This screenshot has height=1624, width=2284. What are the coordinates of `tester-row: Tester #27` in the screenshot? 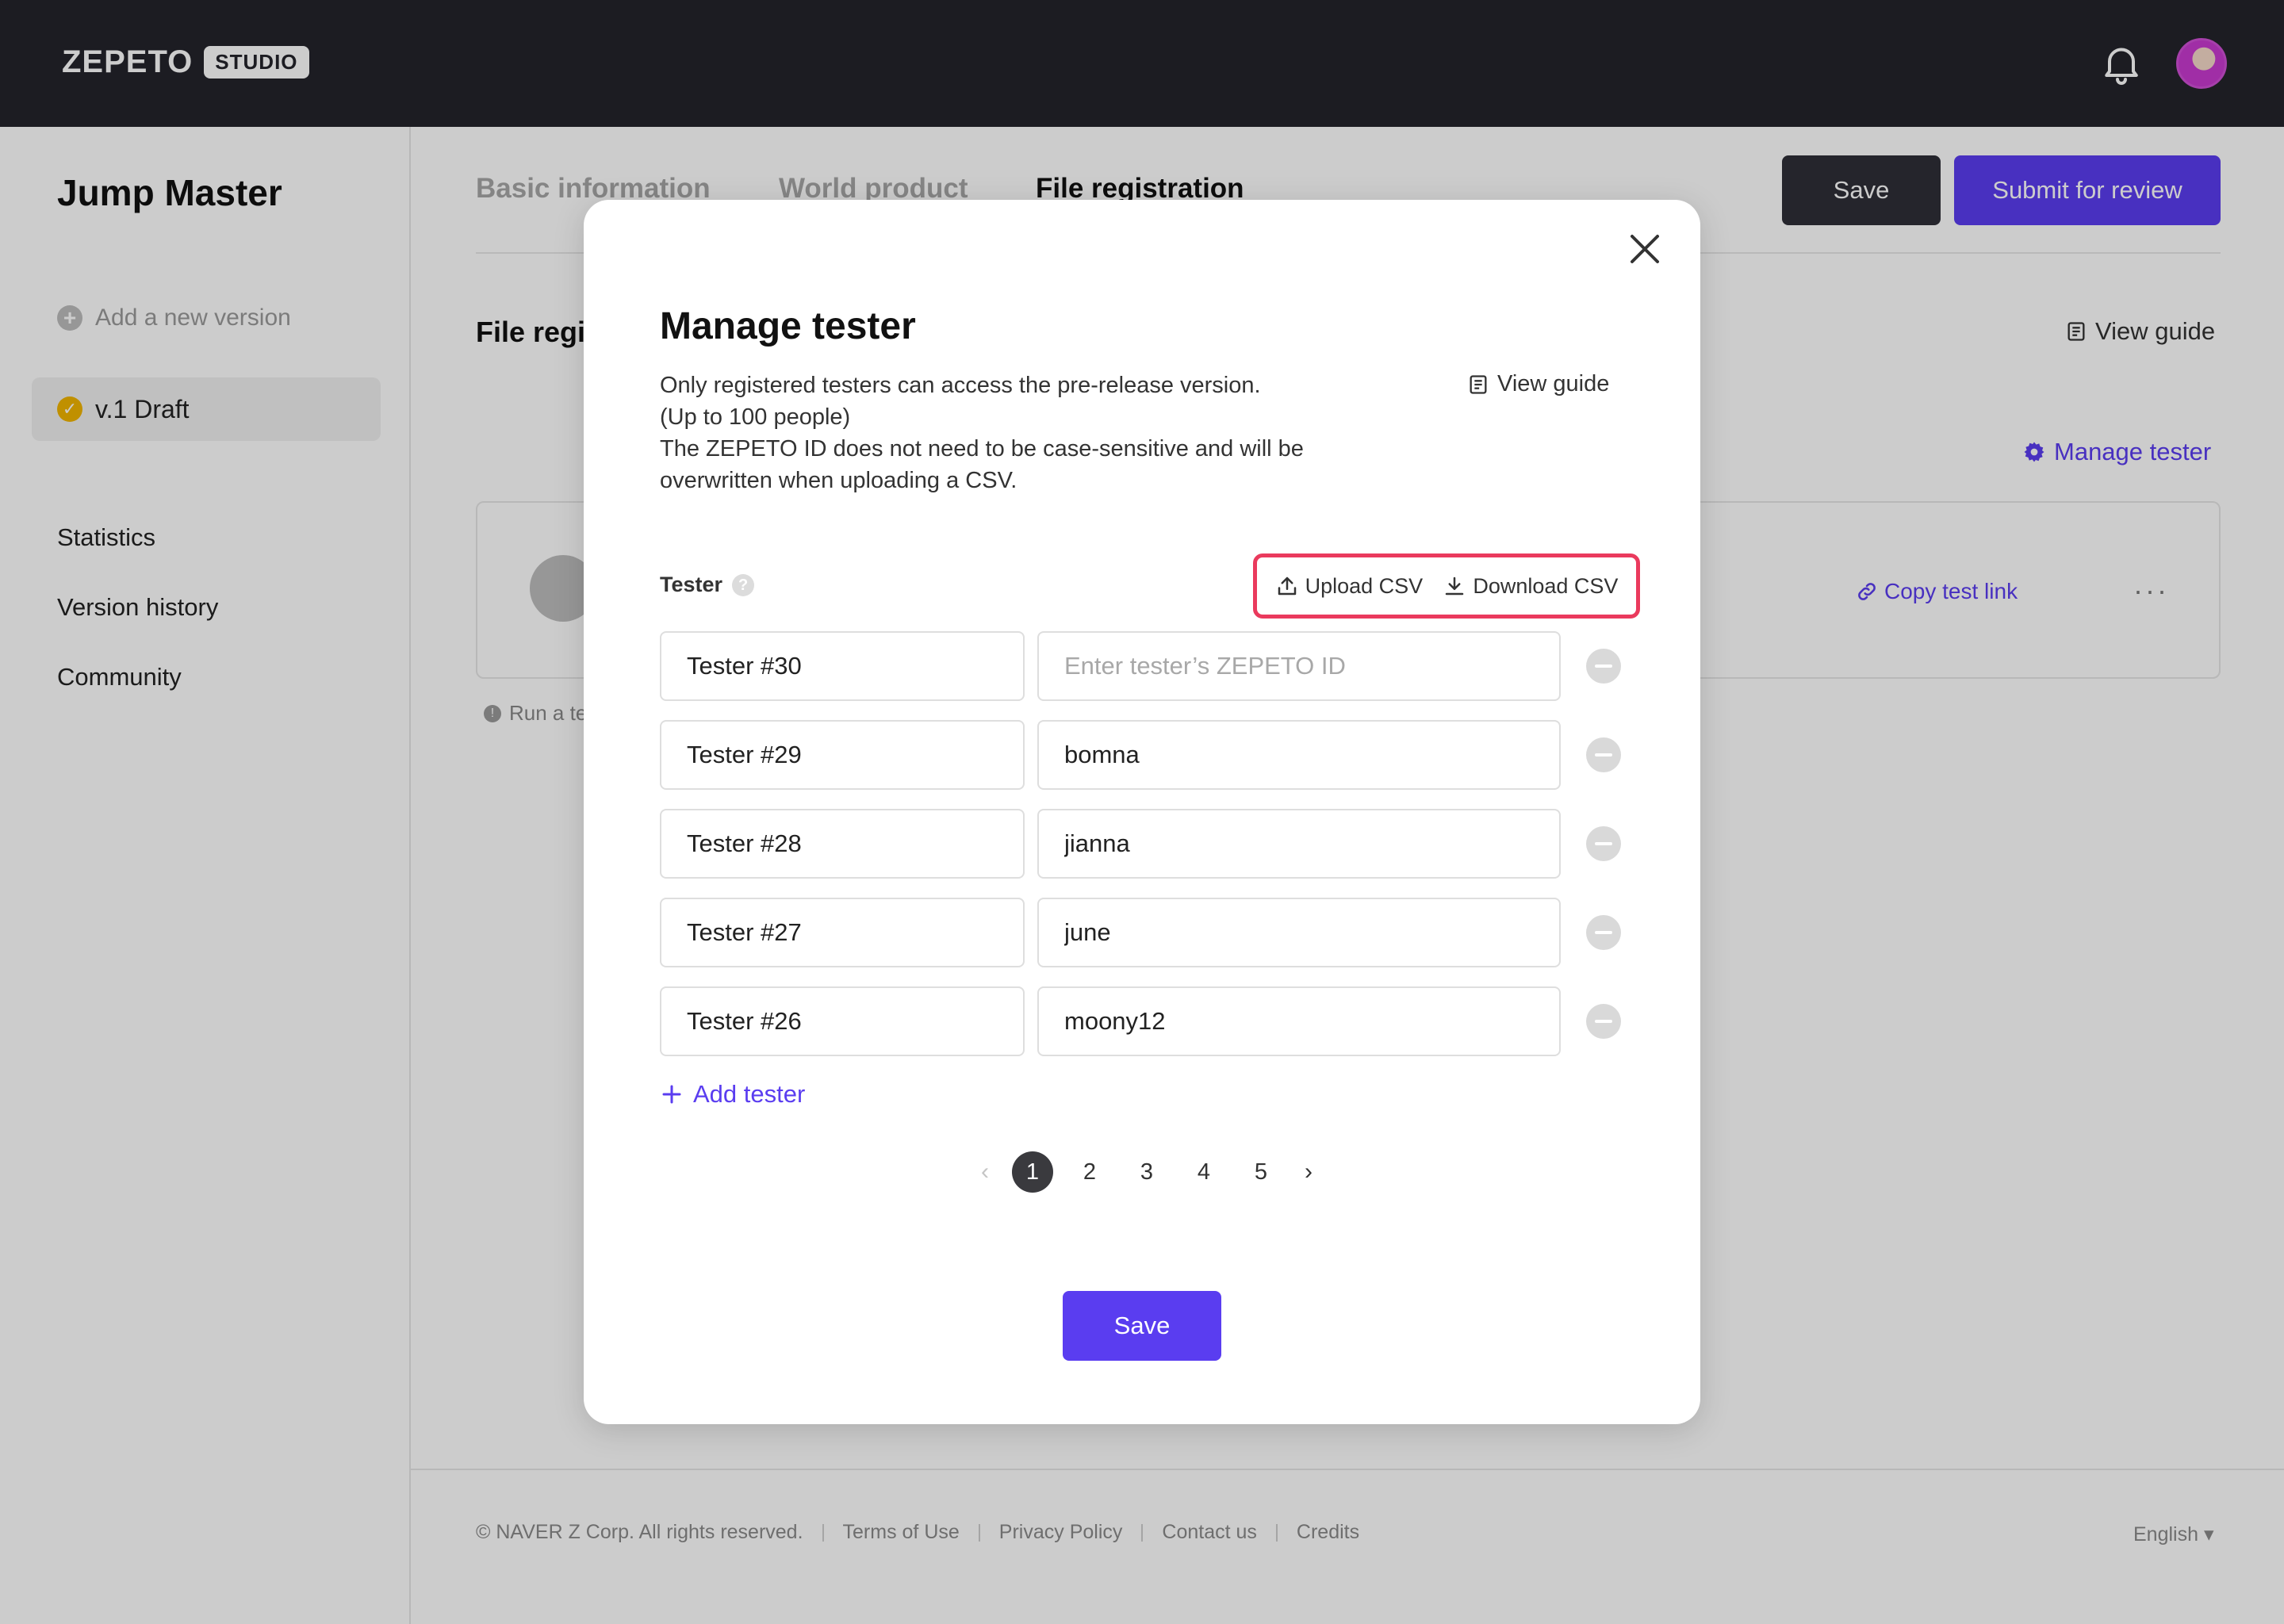 It's located at (1140, 932).